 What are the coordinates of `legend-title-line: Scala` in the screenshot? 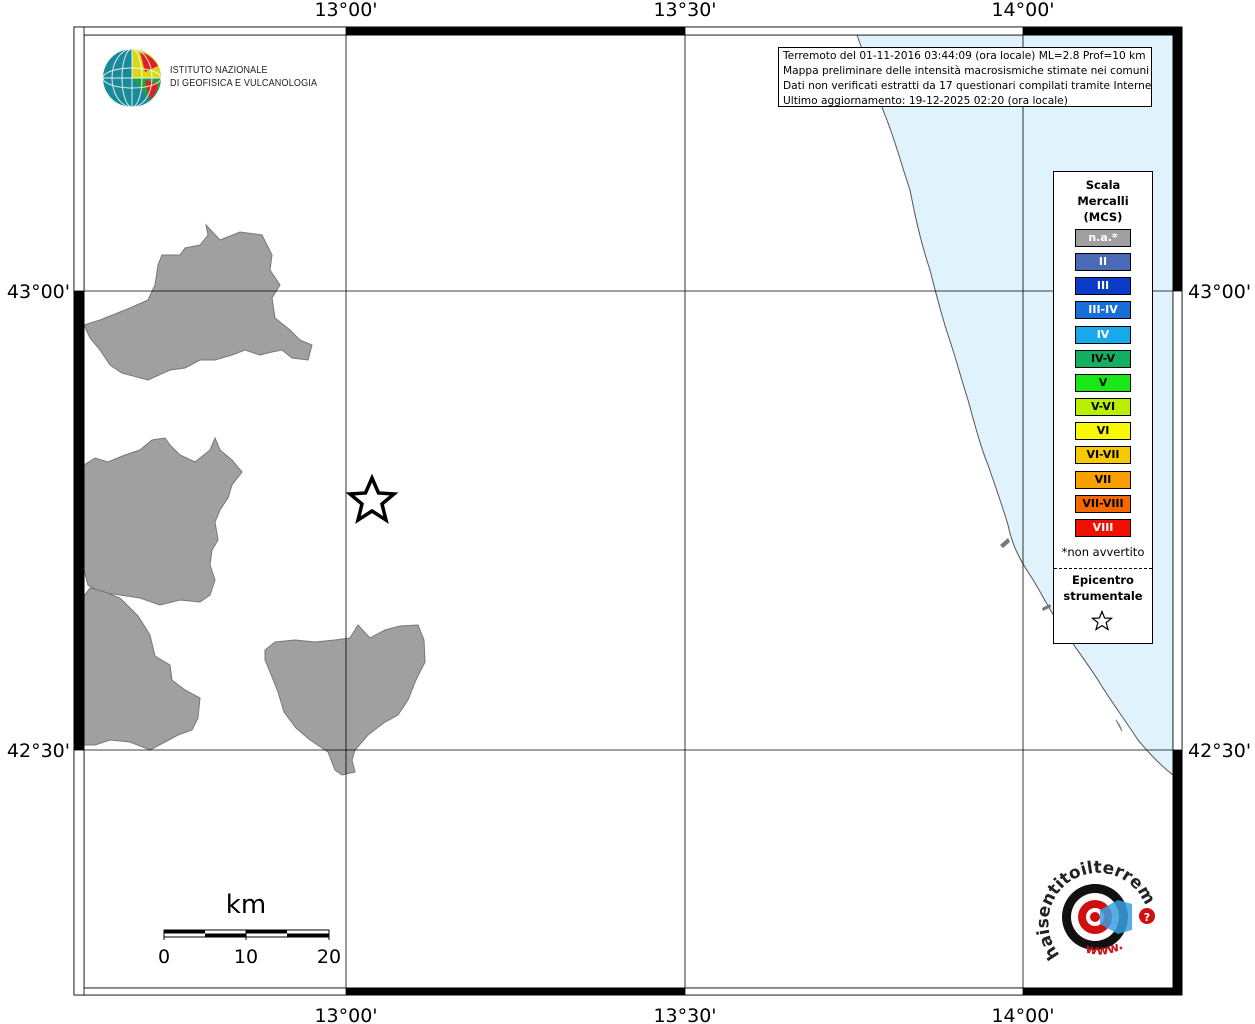 It's located at (1103, 185).